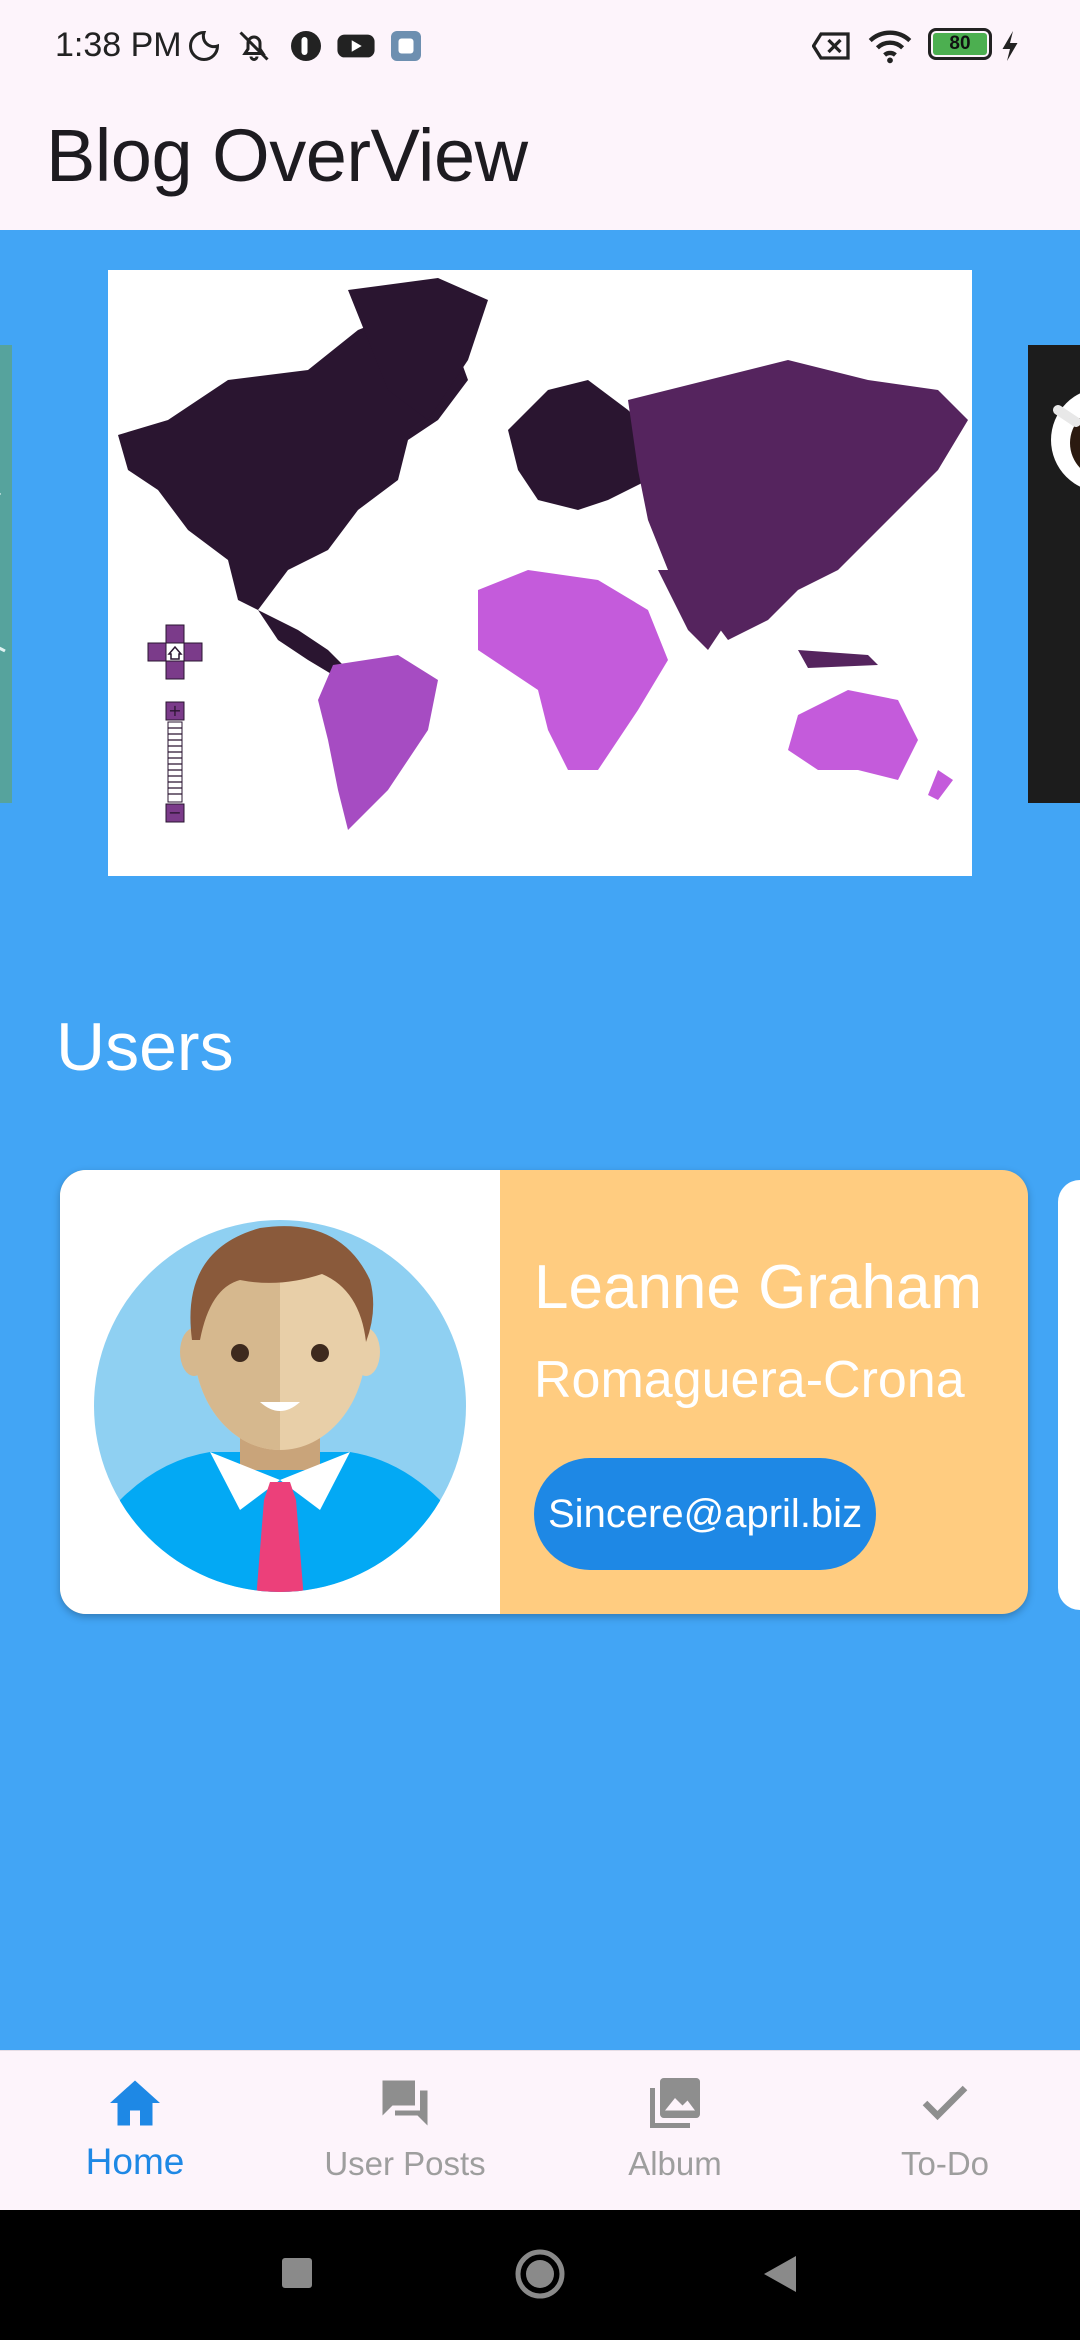 The image size is (1080, 2340). Describe the element at coordinates (758, 1287) in the screenshot. I see `user-name: Leanne Graham` at that location.